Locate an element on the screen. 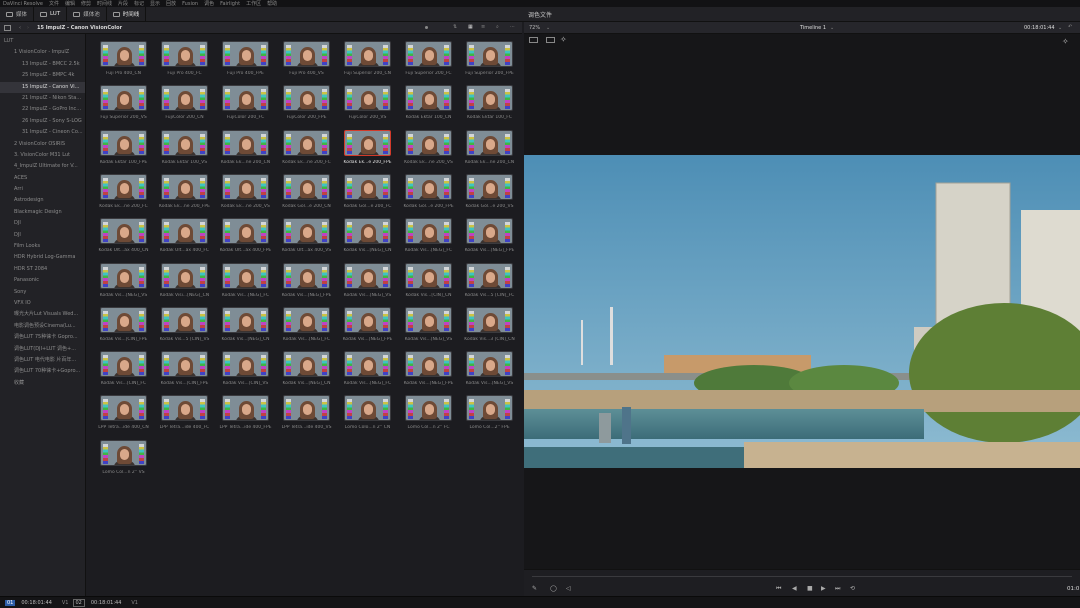 This screenshot has width=1080, height=608. stop-icon: ■ is located at coordinates (810, 588).